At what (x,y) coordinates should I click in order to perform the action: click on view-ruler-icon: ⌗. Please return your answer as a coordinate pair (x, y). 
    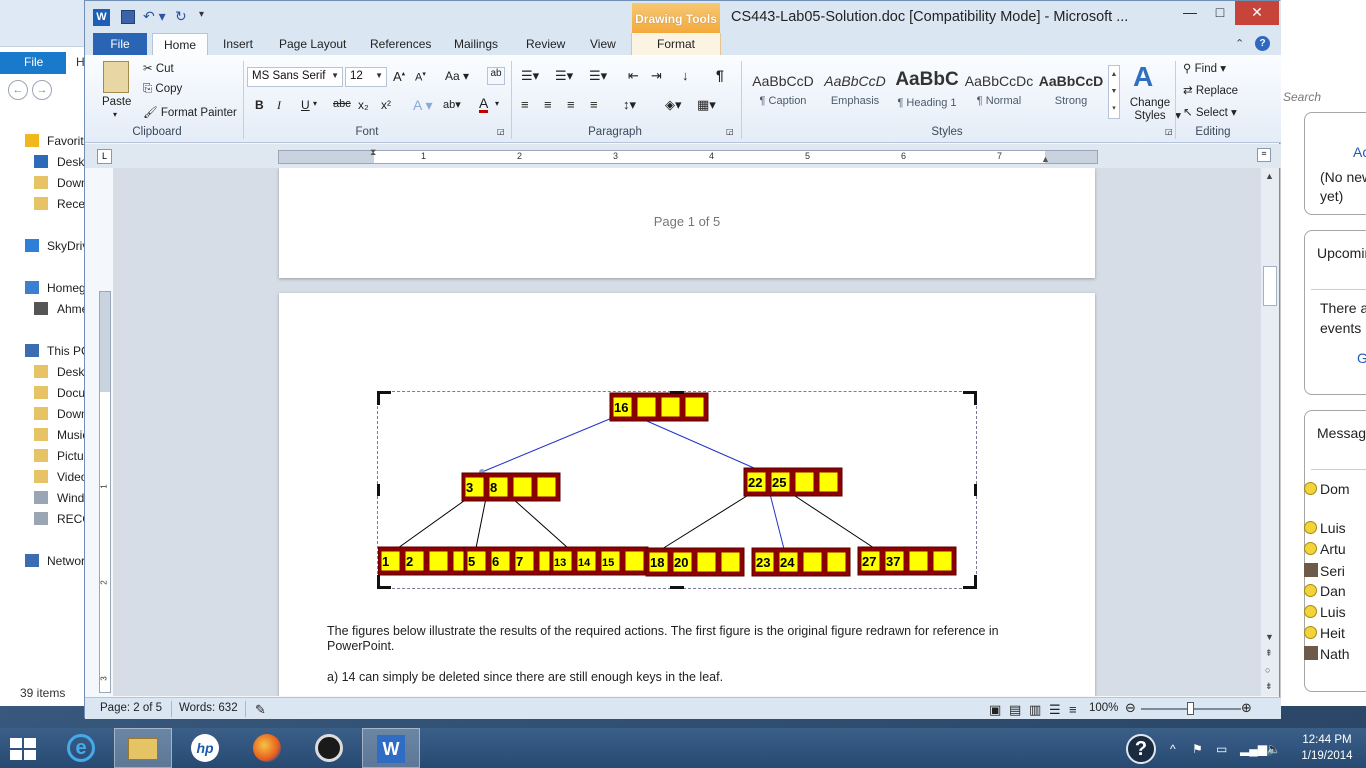
    Looking at the image, I should click on (1264, 155).